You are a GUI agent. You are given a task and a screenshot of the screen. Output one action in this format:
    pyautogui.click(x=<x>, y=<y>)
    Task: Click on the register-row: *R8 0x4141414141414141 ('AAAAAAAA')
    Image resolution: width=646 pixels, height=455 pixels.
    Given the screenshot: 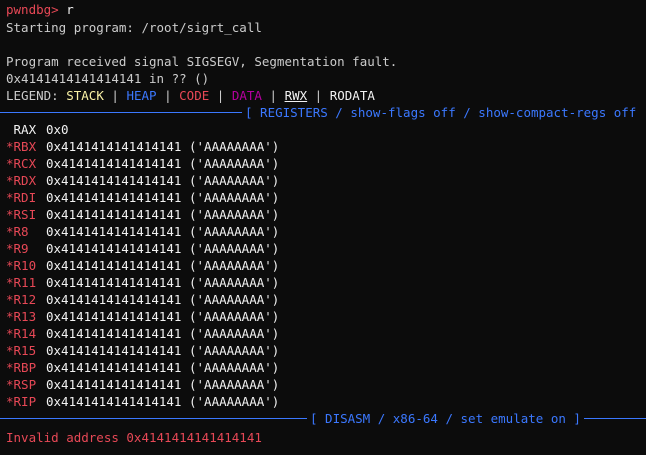 What is the action you would take?
    pyautogui.click(x=142, y=231)
    